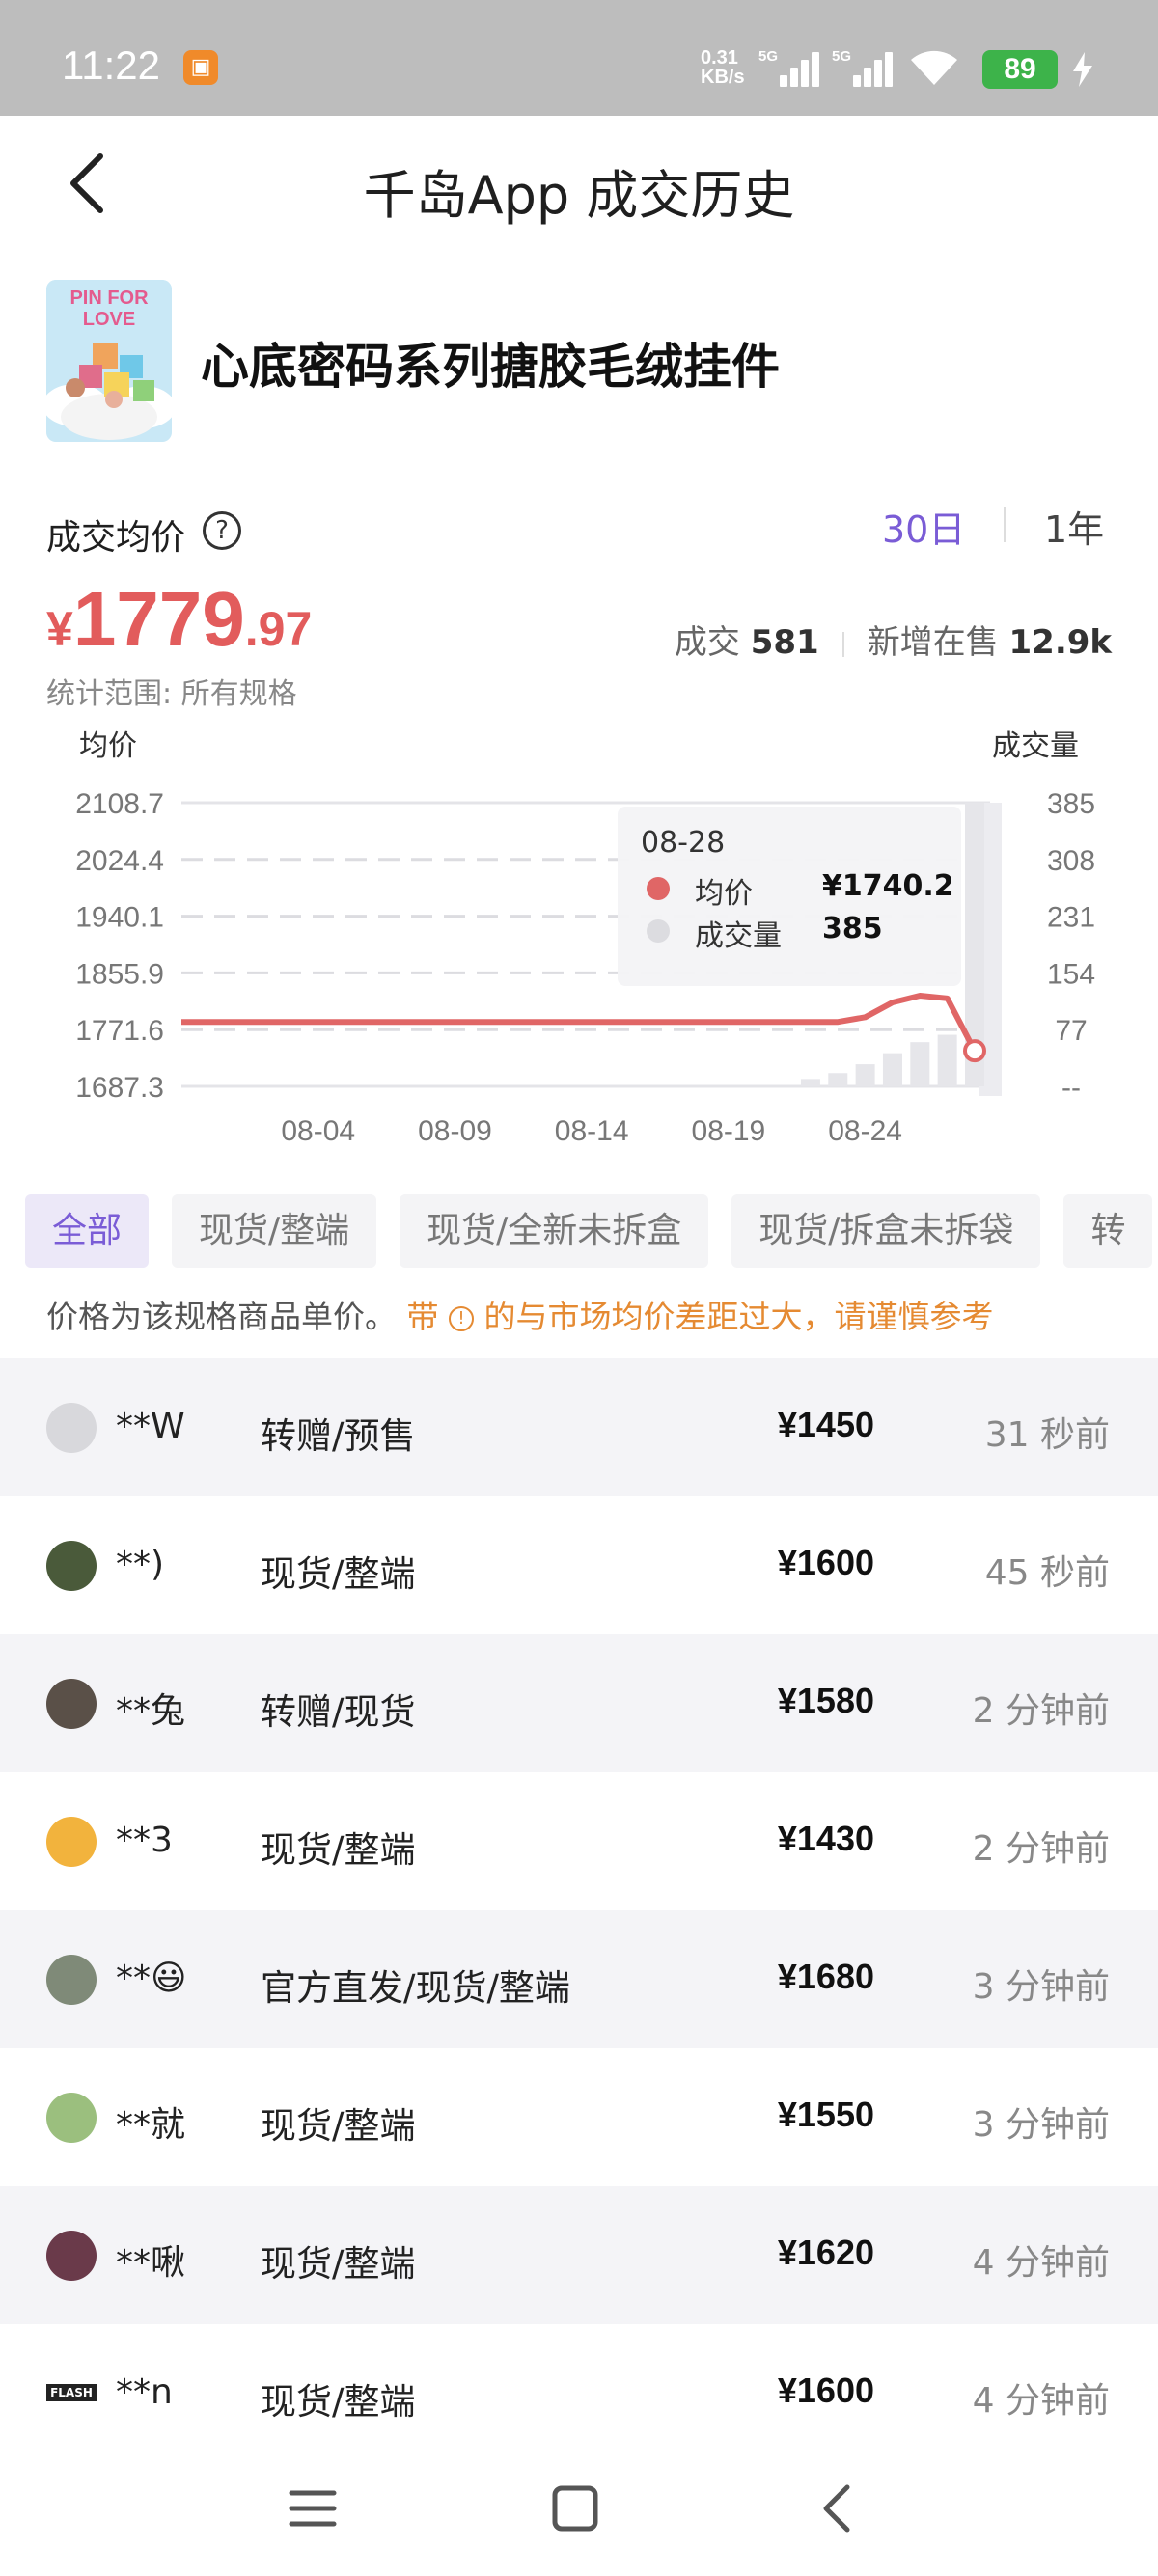 The width and height of the screenshot is (1158, 2576). I want to click on avg-legend-dot, so click(658, 889).